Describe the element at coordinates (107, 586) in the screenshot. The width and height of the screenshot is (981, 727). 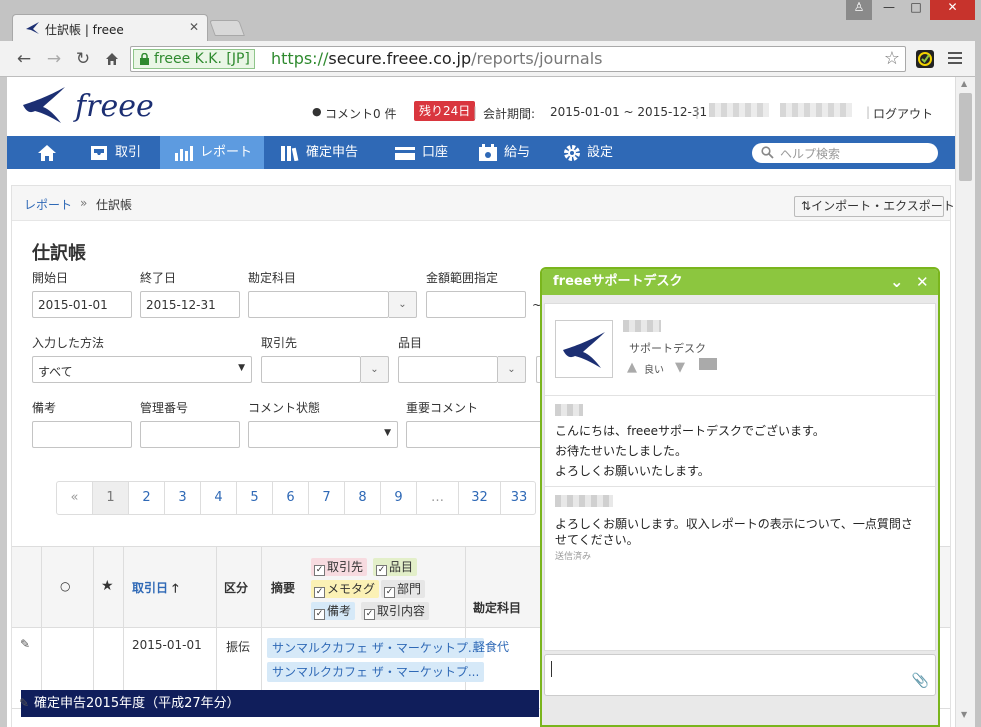
I see `star-column-icon: ★` at that location.